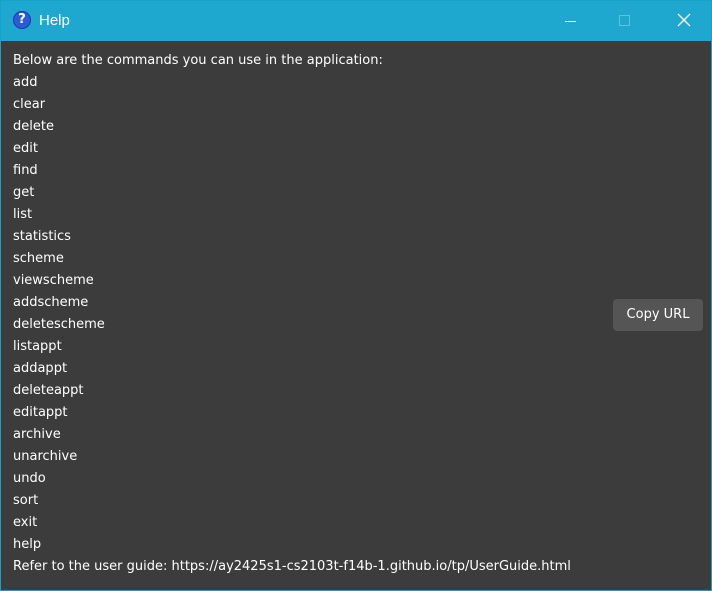 The width and height of the screenshot is (712, 591). What do you see at coordinates (26, 500) in the screenshot?
I see `command-item: sort` at bounding box center [26, 500].